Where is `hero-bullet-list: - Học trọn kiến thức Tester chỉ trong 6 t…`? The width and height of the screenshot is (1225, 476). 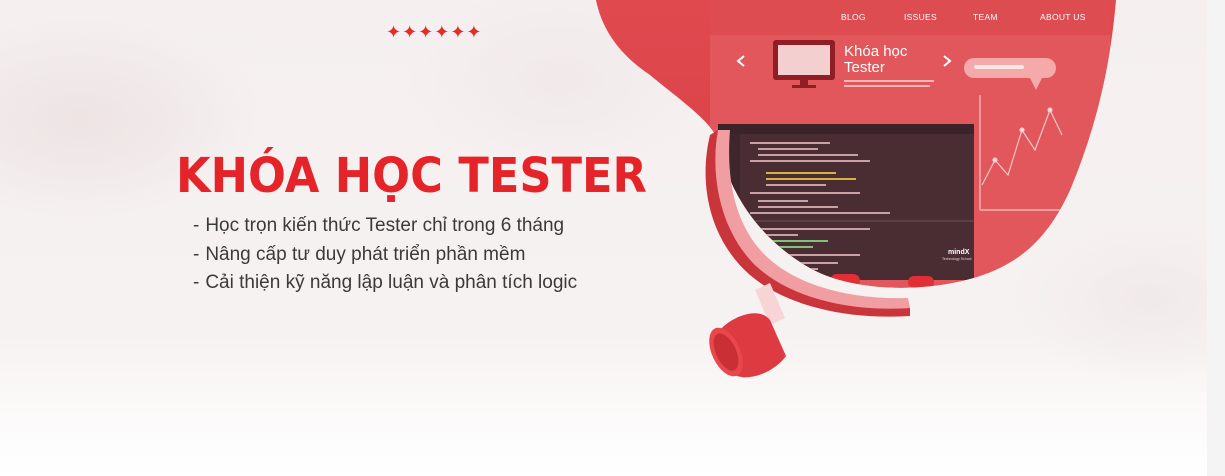 hero-bullet-list: - Học trọn kiến thức Tester chỉ trong 6 t… is located at coordinates (385, 255).